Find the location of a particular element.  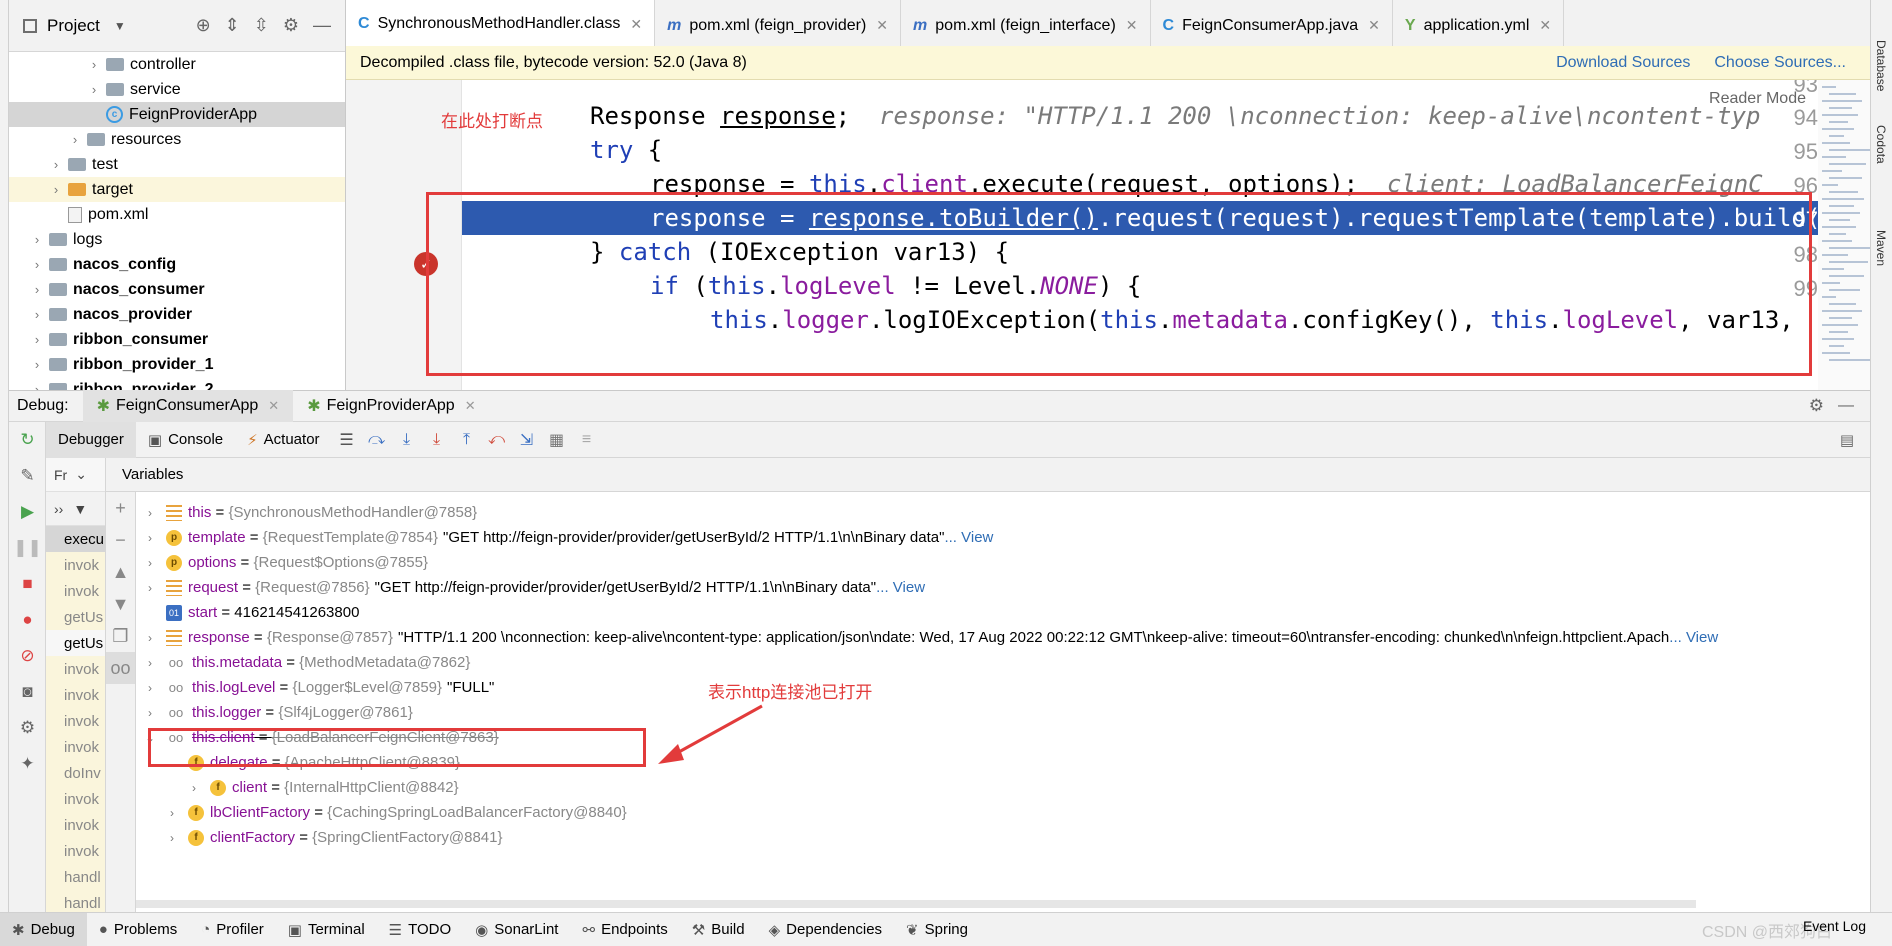

variable-row: › f client = {InternalHttpClient@8842} is located at coordinates (321, 787).